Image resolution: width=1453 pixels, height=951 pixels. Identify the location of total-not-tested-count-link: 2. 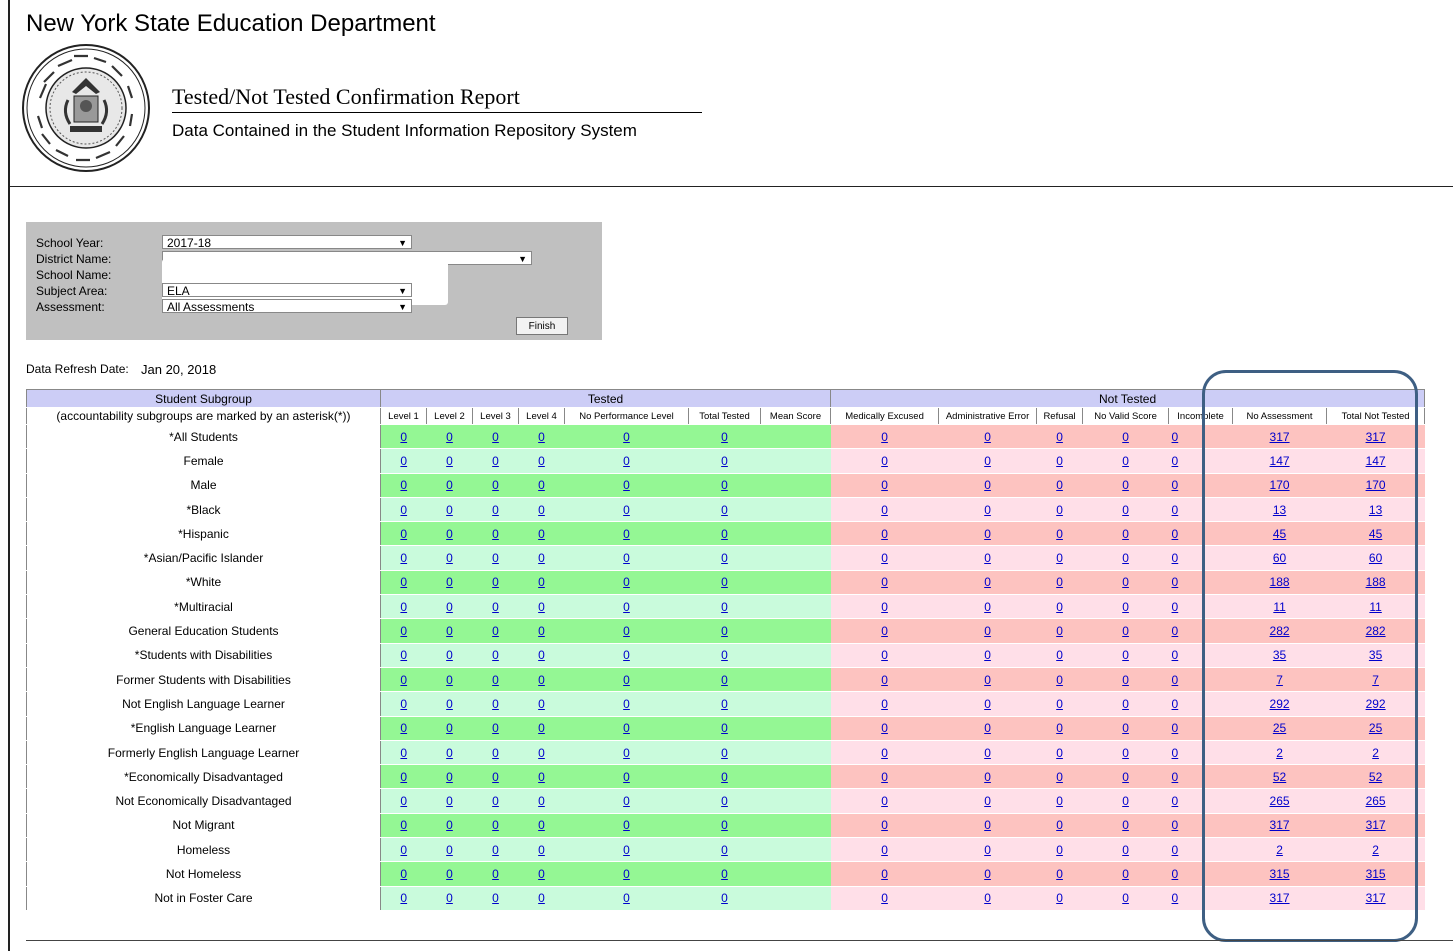
(1375, 753).